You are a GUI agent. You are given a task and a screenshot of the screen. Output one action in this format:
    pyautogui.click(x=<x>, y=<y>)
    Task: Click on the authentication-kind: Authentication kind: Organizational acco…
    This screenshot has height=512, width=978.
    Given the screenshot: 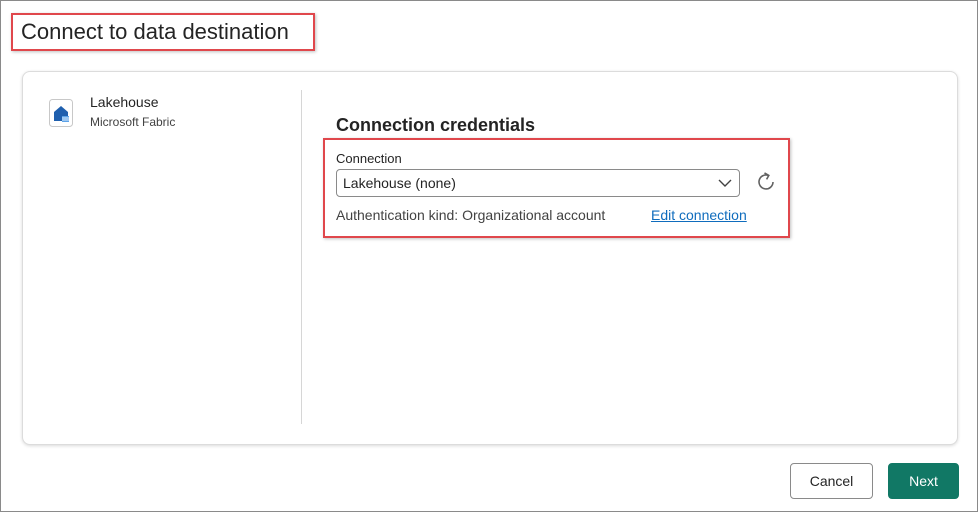 What is the action you would take?
    pyautogui.click(x=471, y=215)
    